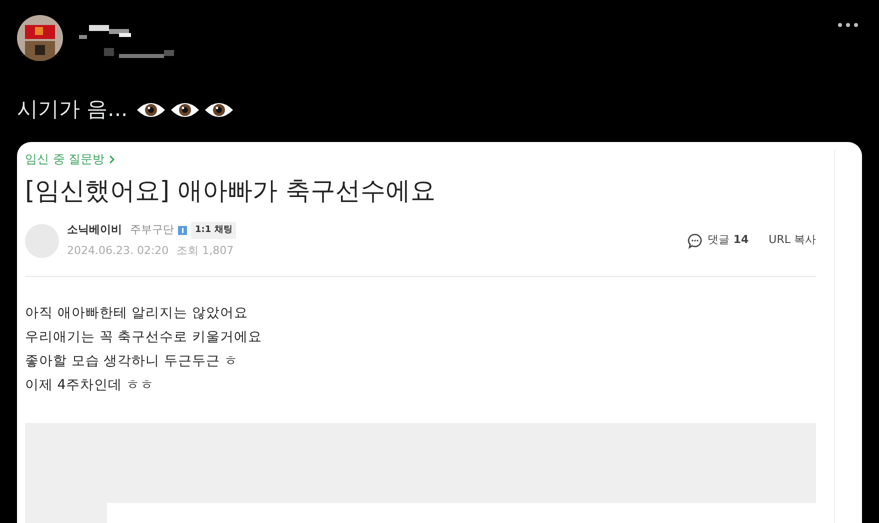 The width and height of the screenshot is (879, 523). Describe the element at coordinates (132, 361) in the screenshot. I see `body-line: 좋아할 모습 생각하니 두근두근 ㅎ` at that location.